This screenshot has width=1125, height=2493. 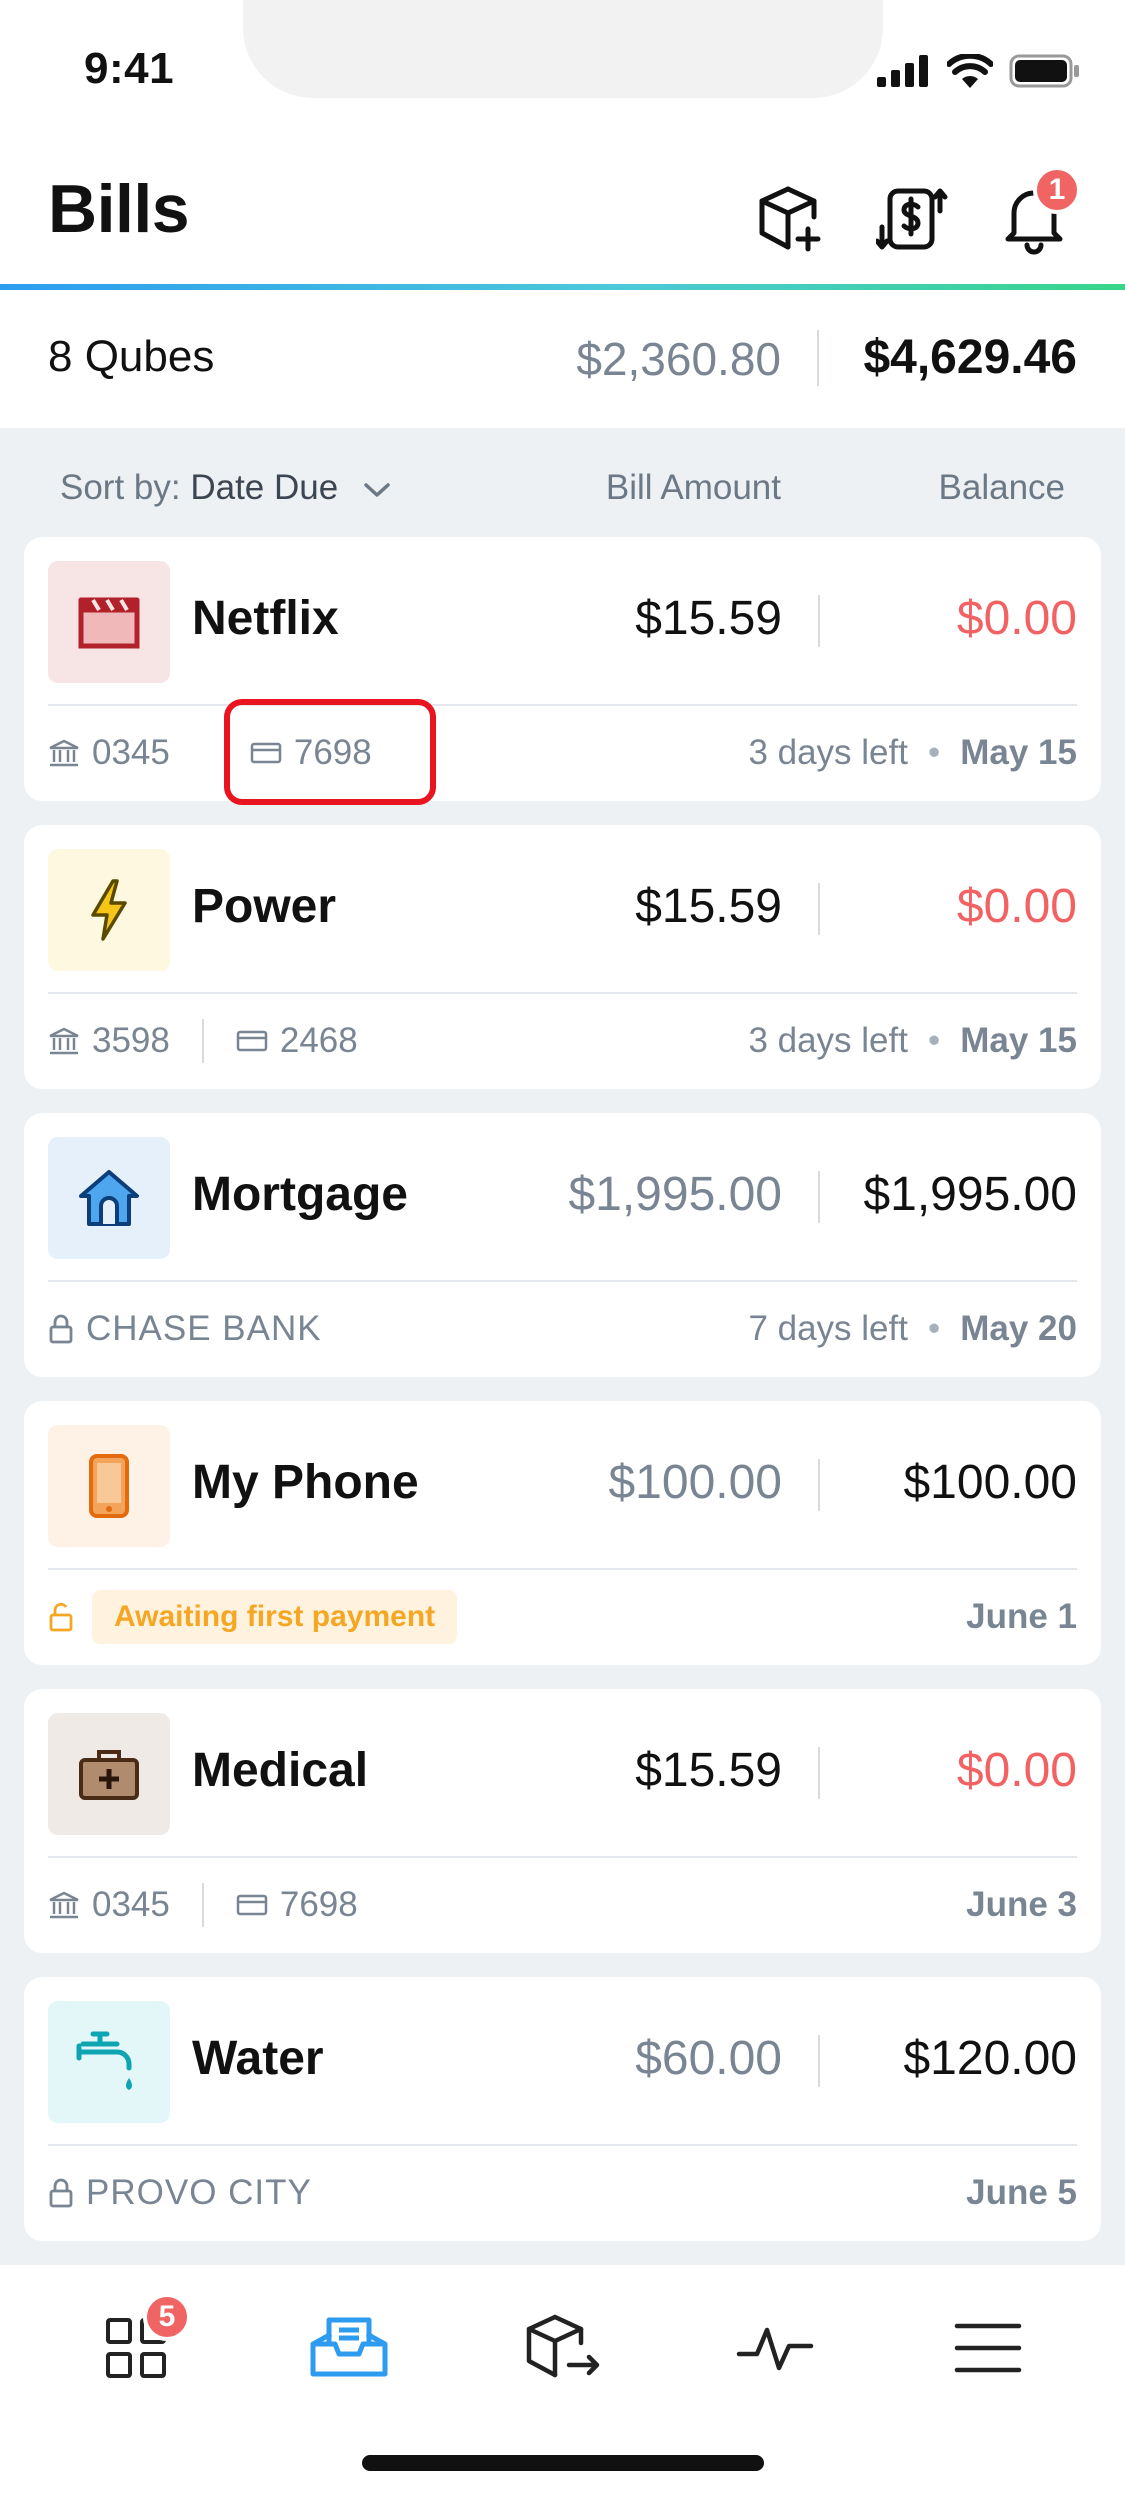 What do you see at coordinates (970, 1194) in the screenshot?
I see `bill-balance: $1,995.00` at bounding box center [970, 1194].